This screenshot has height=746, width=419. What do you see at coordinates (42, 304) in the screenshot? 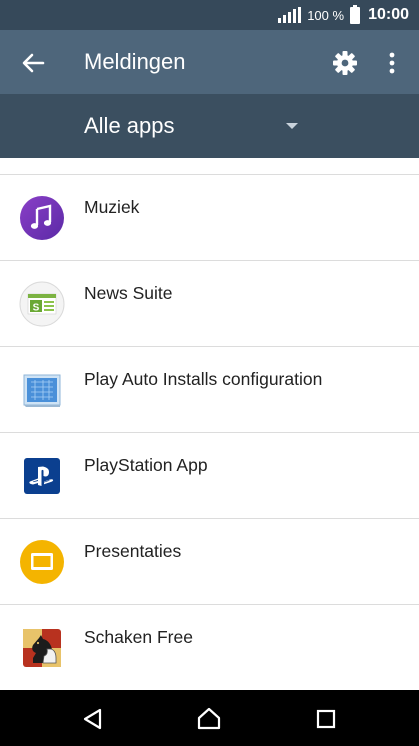
I see `news-suite-icon: S` at bounding box center [42, 304].